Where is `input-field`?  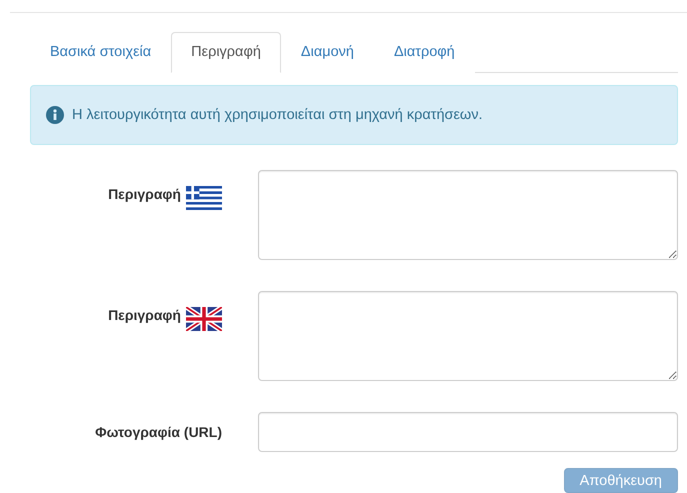 input-field is located at coordinates (468, 432).